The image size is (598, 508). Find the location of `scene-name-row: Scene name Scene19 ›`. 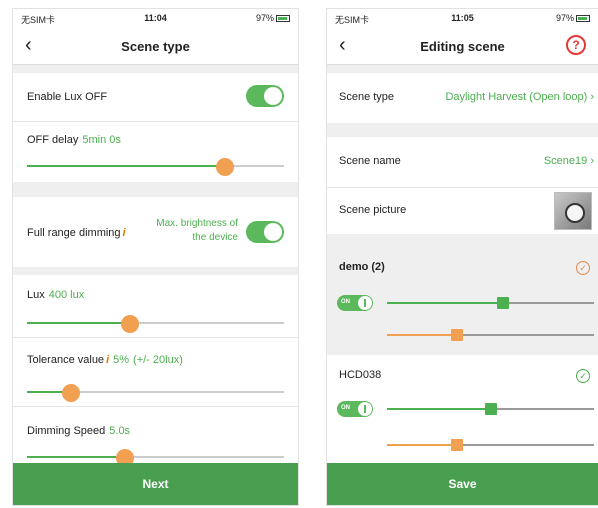

scene-name-row: Scene name Scene19 › is located at coordinates (462, 162).